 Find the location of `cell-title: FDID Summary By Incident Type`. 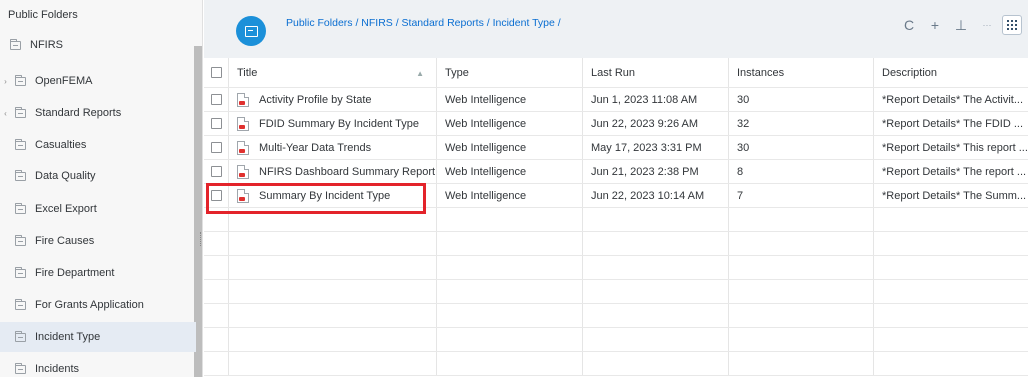

cell-title: FDID Summary By Incident Type is located at coordinates (333, 123).